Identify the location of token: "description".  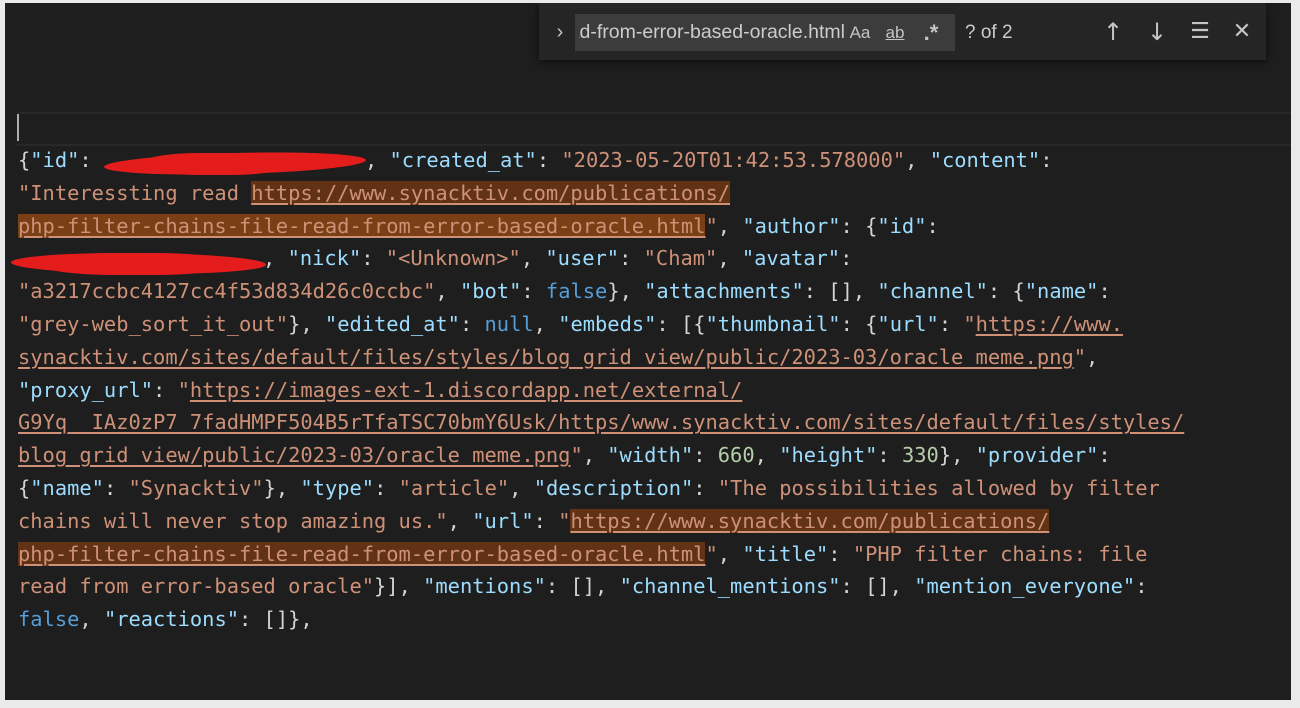
(613, 487).